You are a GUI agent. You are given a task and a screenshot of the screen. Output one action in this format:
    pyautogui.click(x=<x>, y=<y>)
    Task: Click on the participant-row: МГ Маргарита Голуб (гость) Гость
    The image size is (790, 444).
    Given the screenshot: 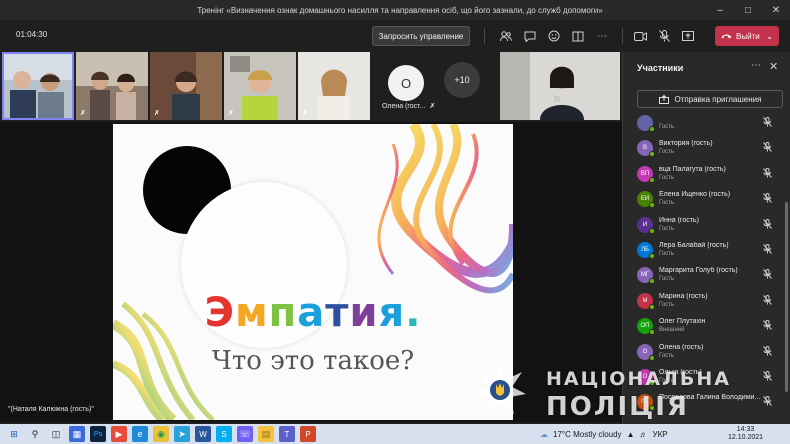 What is the action you would take?
    pyautogui.click(x=703, y=276)
    